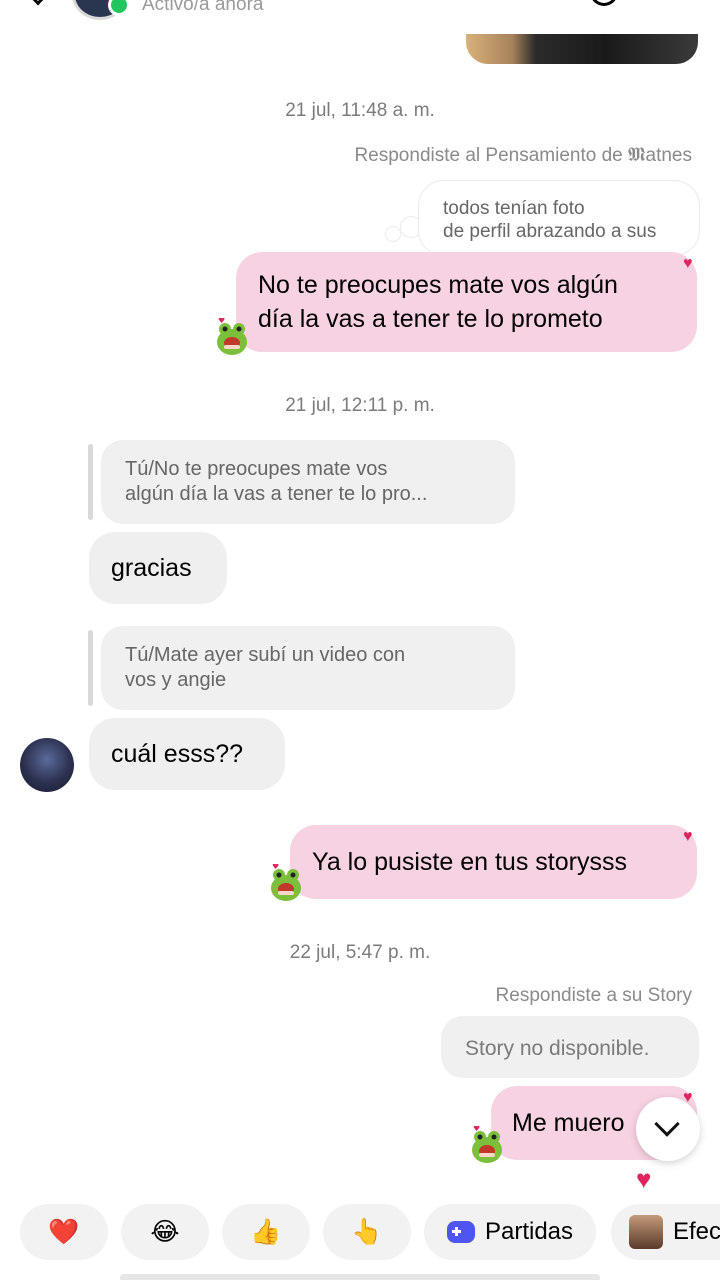 This screenshot has width=720, height=1280. I want to click on message-text: día la vas a tener te lo prometo, so click(430, 319).